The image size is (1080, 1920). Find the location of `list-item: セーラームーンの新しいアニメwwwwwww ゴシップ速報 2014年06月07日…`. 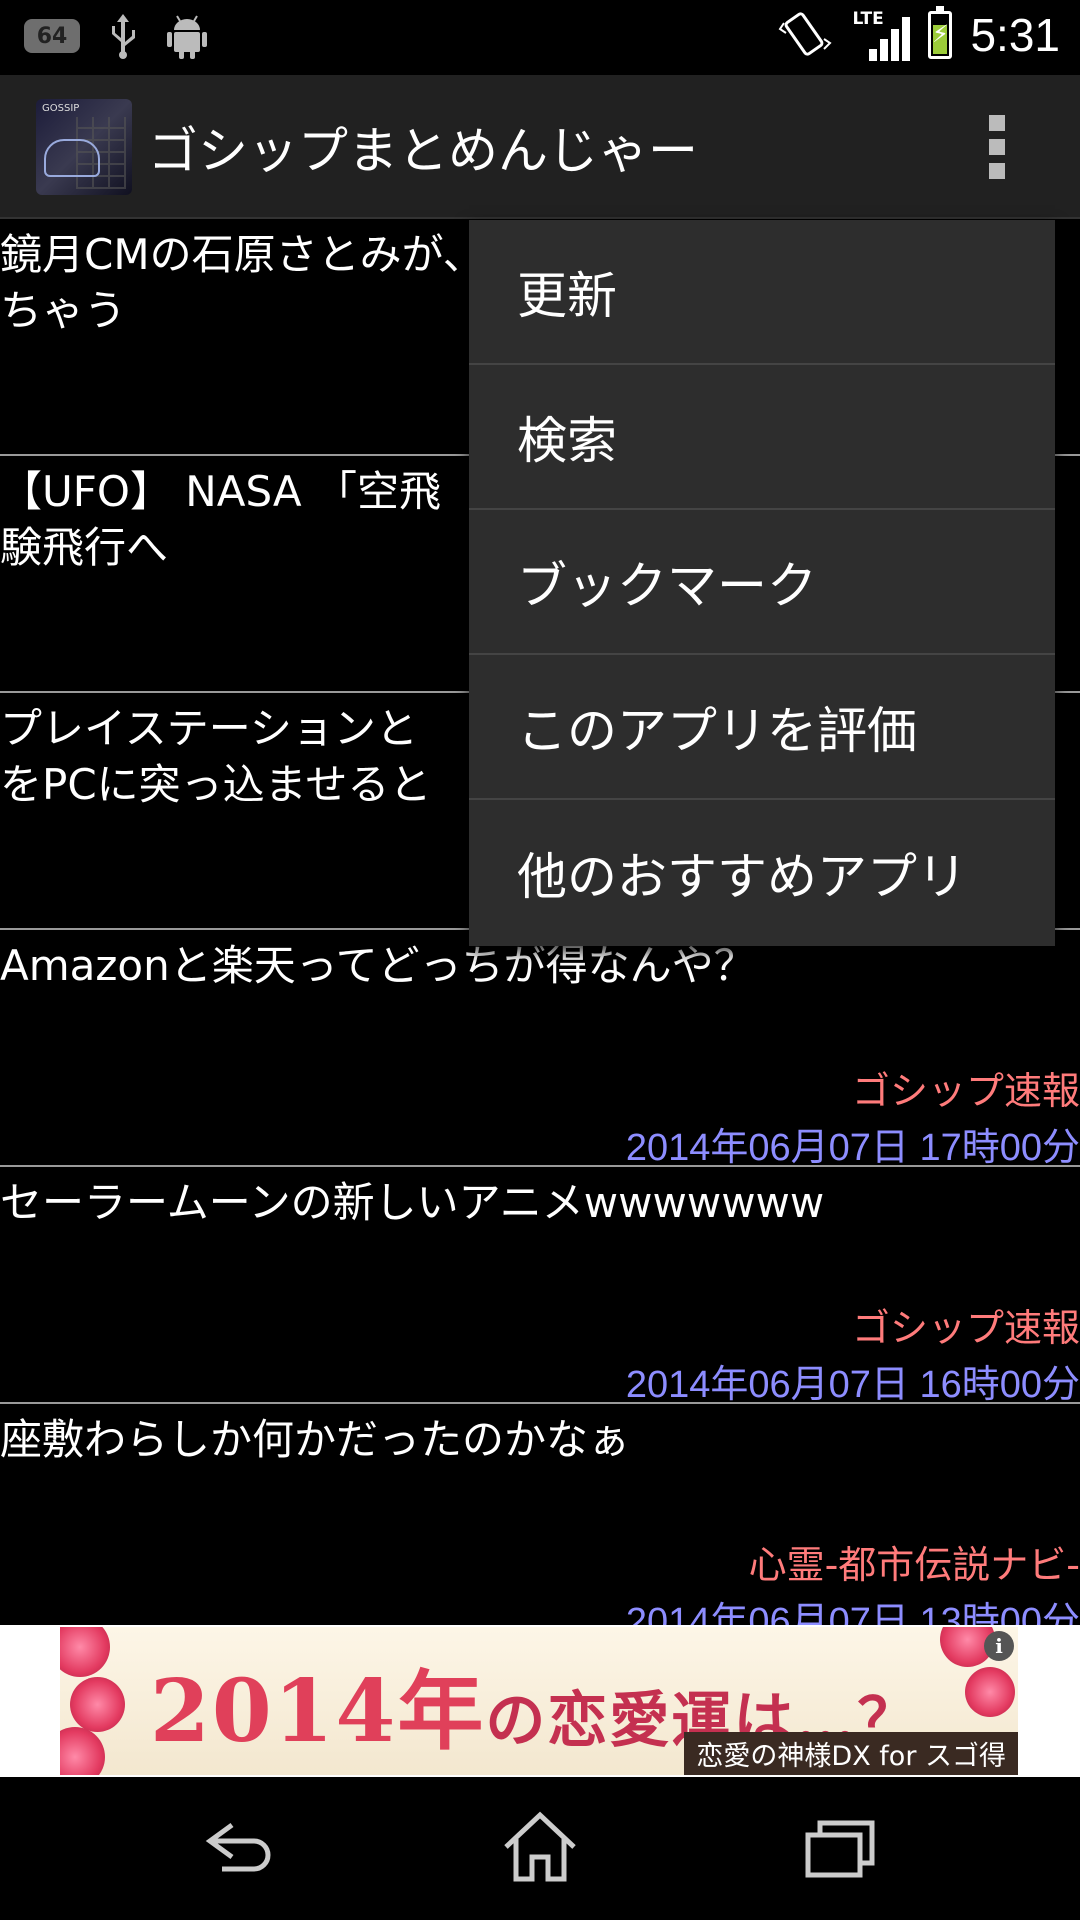

list-item: セーラームーンの新しいアニメwwwwwww ゴシップ速報 2014年06月07日… is located at coordinates (540, 1286).